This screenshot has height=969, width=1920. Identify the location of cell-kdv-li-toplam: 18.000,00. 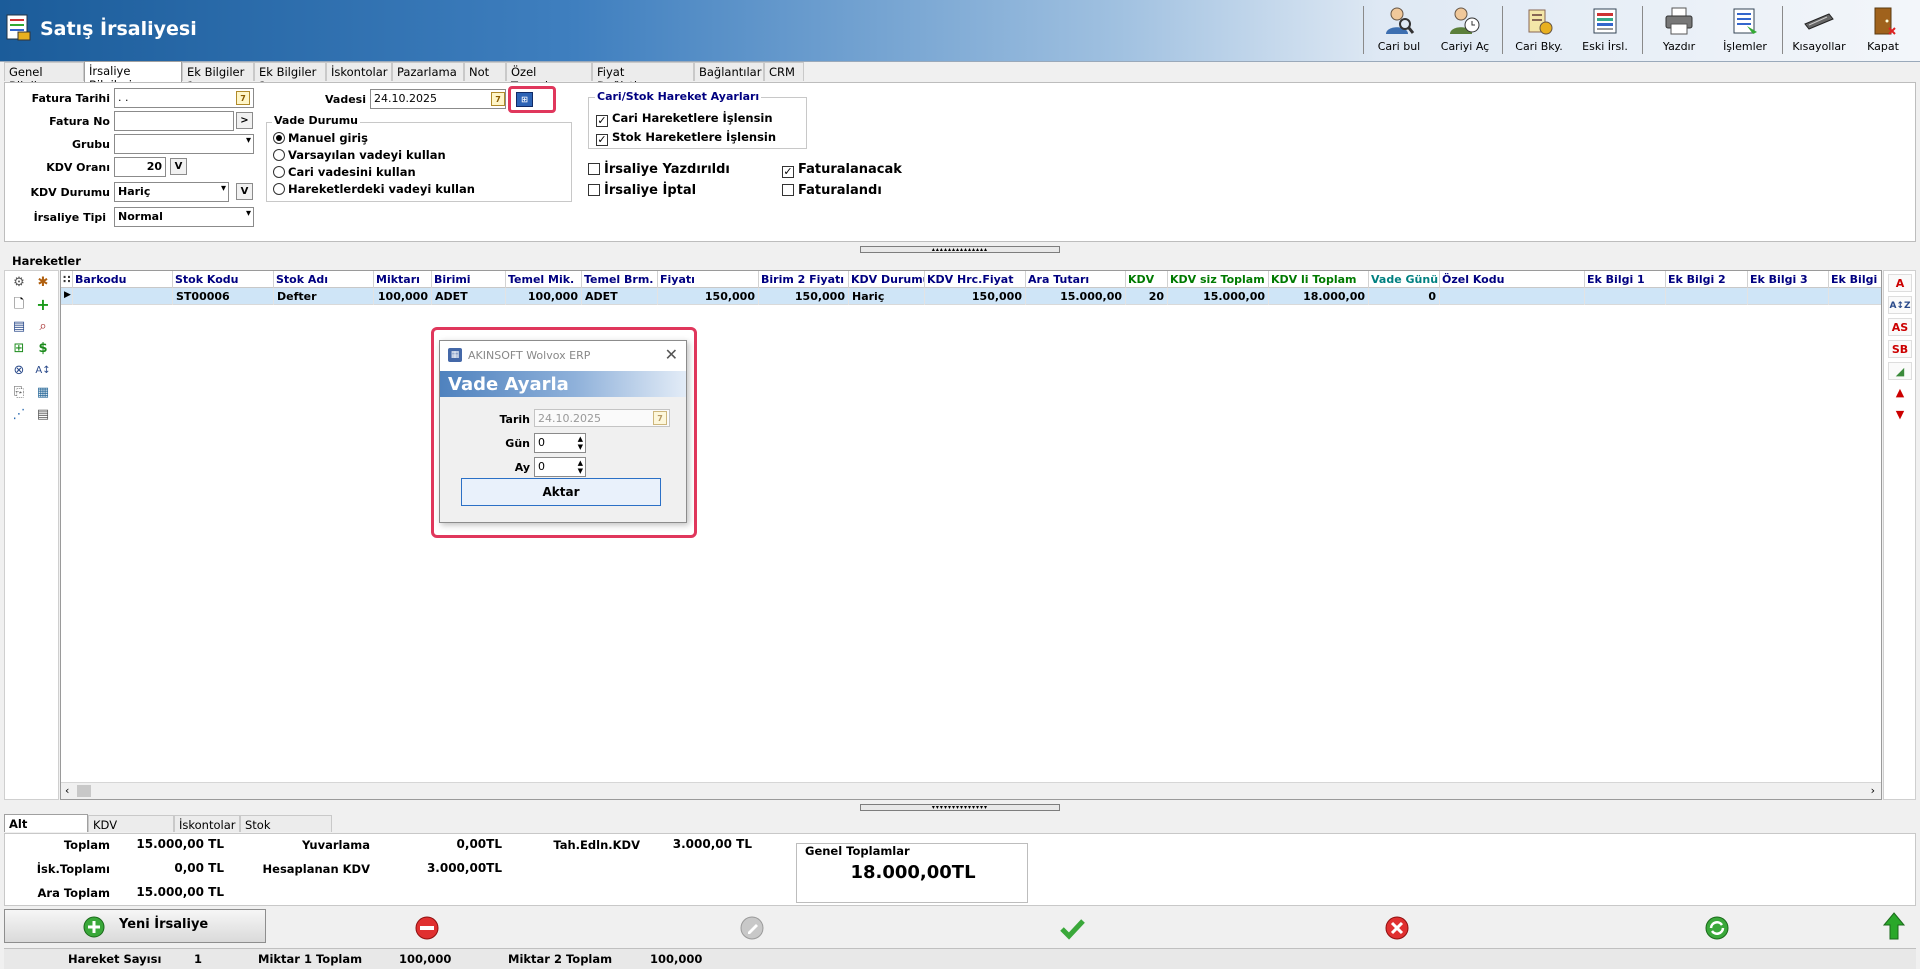
(1319, 296).